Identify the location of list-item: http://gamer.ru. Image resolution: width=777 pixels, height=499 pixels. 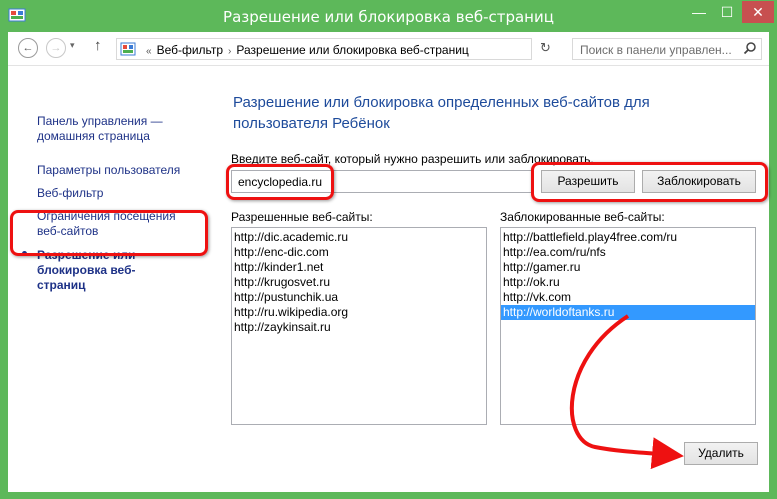
(628, 267).